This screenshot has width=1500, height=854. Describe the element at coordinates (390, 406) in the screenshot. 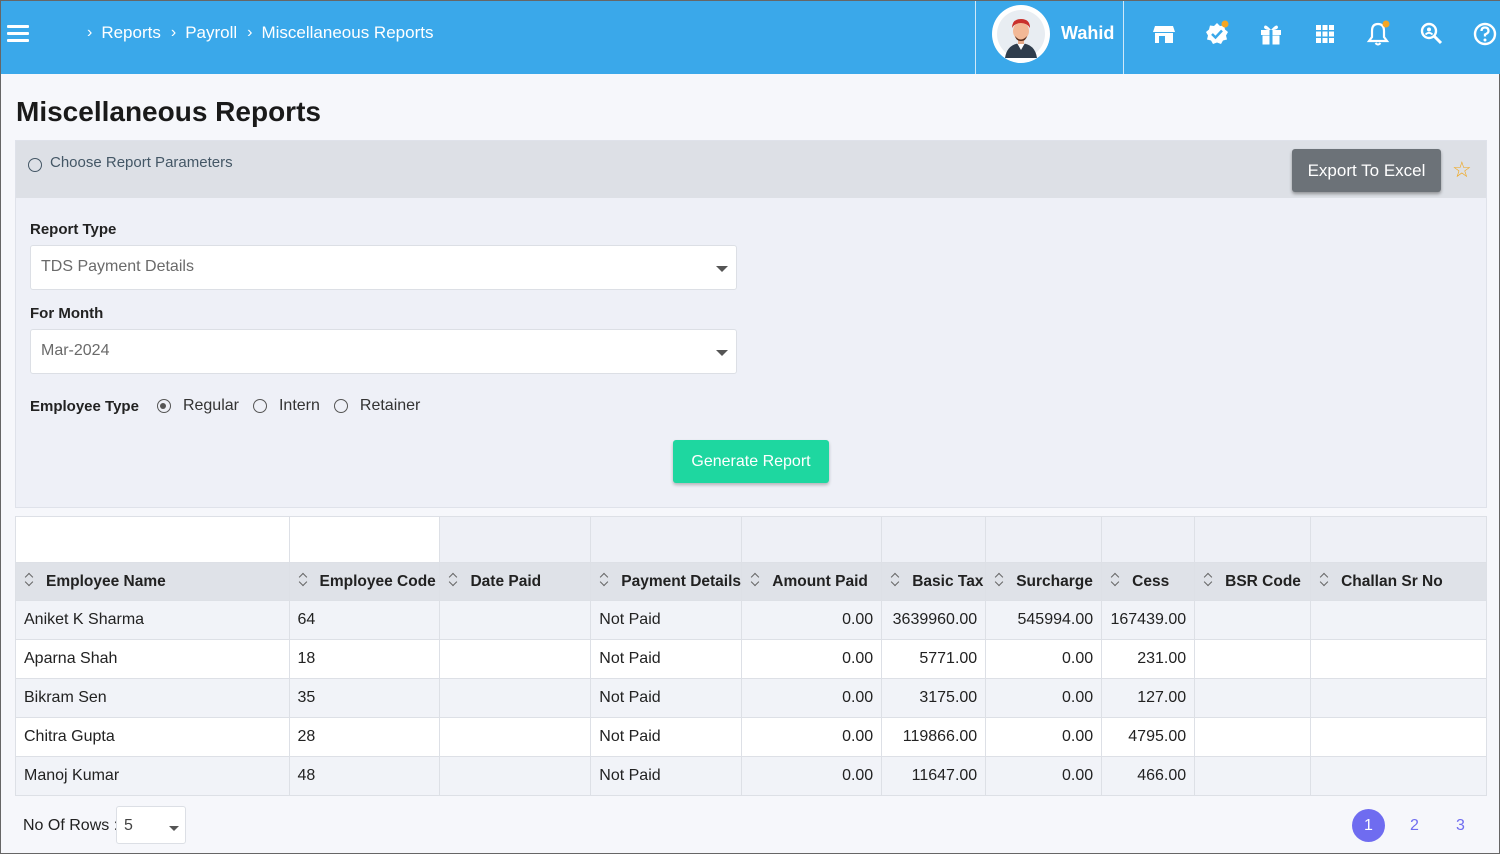

I see `radio-retainer-label: Retainer` at that location.